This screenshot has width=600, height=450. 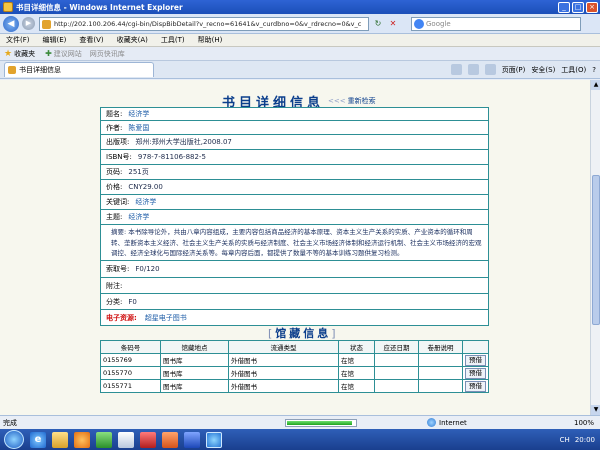 I want to click on pages-label: 页码:, so click(x=114, y=172).